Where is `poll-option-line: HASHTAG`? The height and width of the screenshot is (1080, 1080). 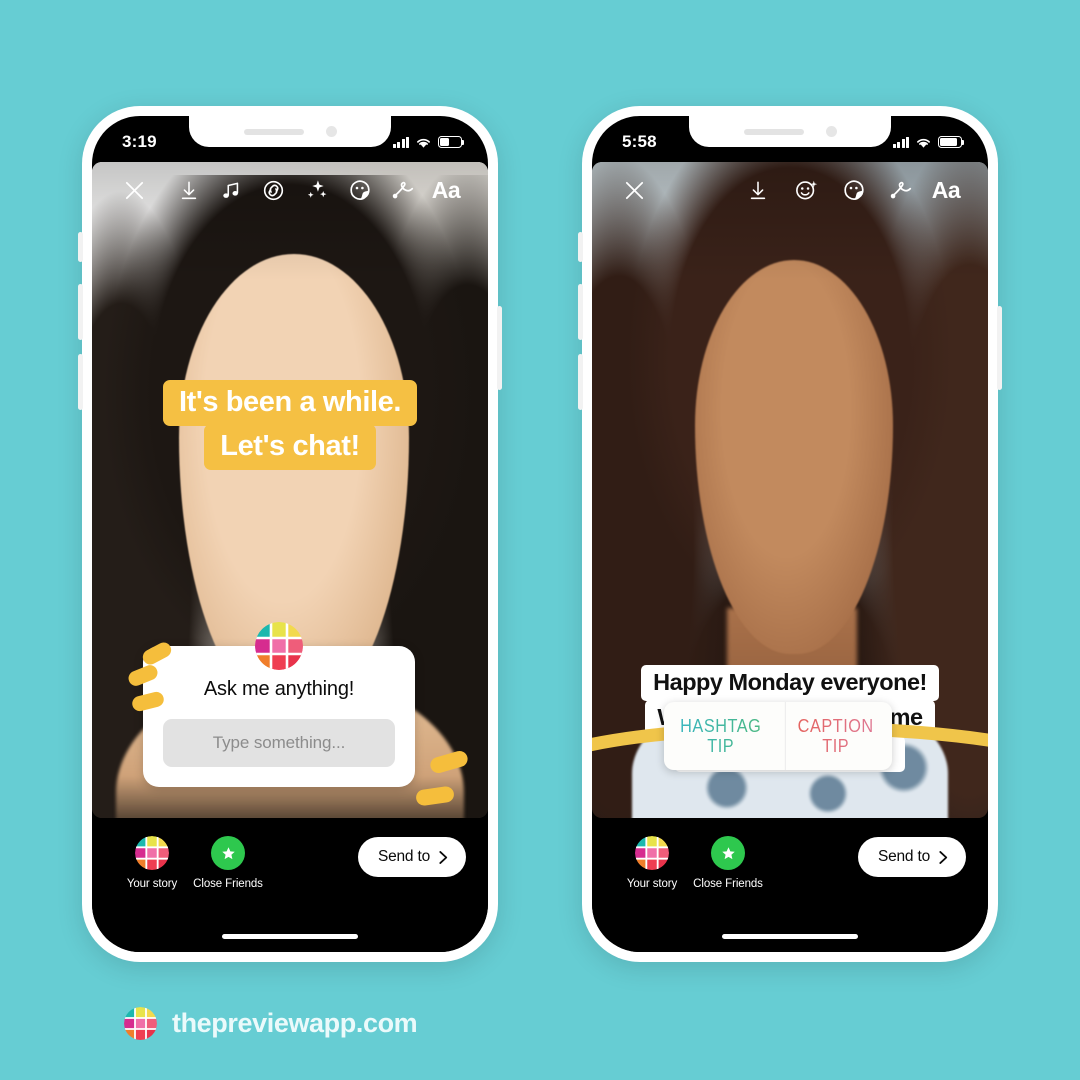
poll-option-line: HASHTAG is located at coordinates (721, 726).